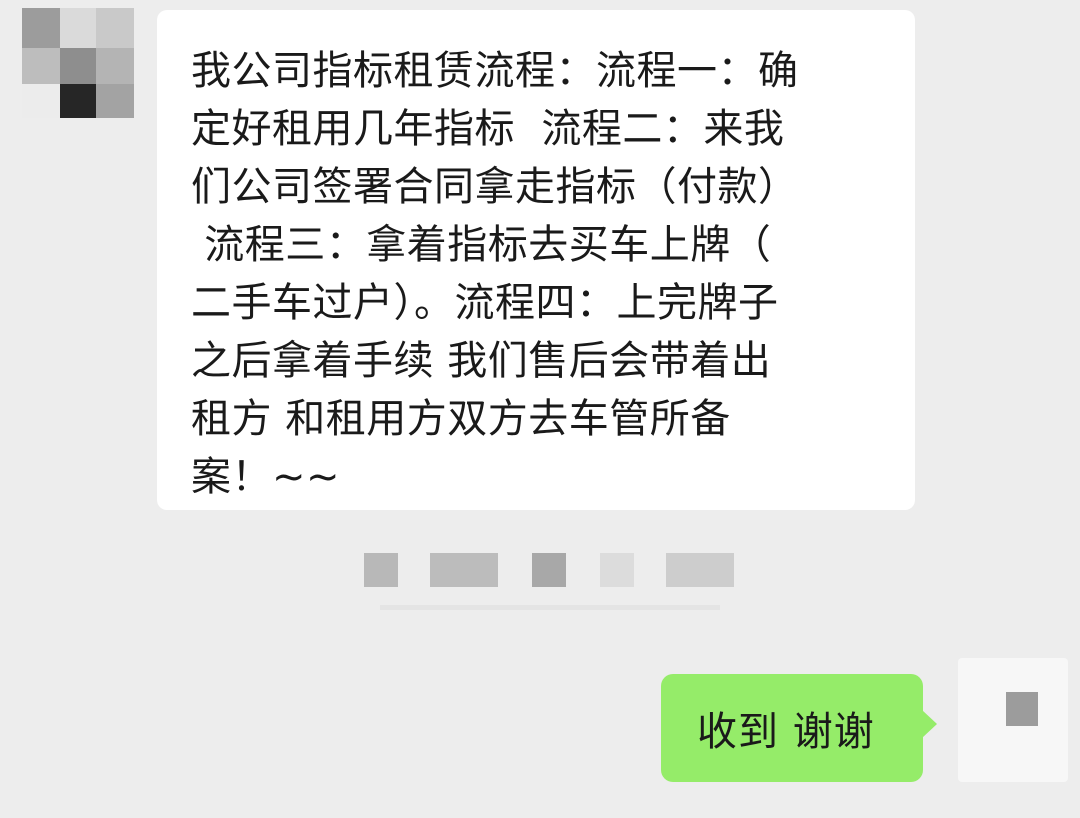  Describe the element at coordinates (78, 63) in the screenshot. I see `contact-avatar` at that location.